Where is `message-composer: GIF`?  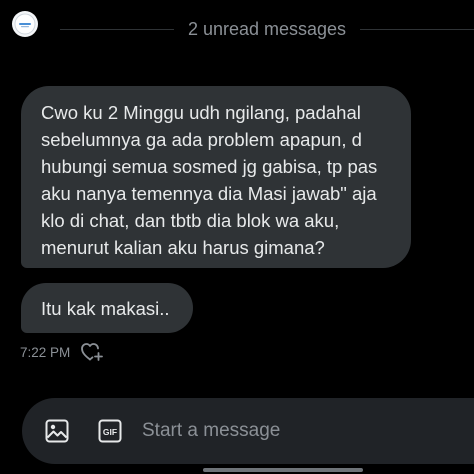
message-composer: GIF is located at coordinates (248, 431).